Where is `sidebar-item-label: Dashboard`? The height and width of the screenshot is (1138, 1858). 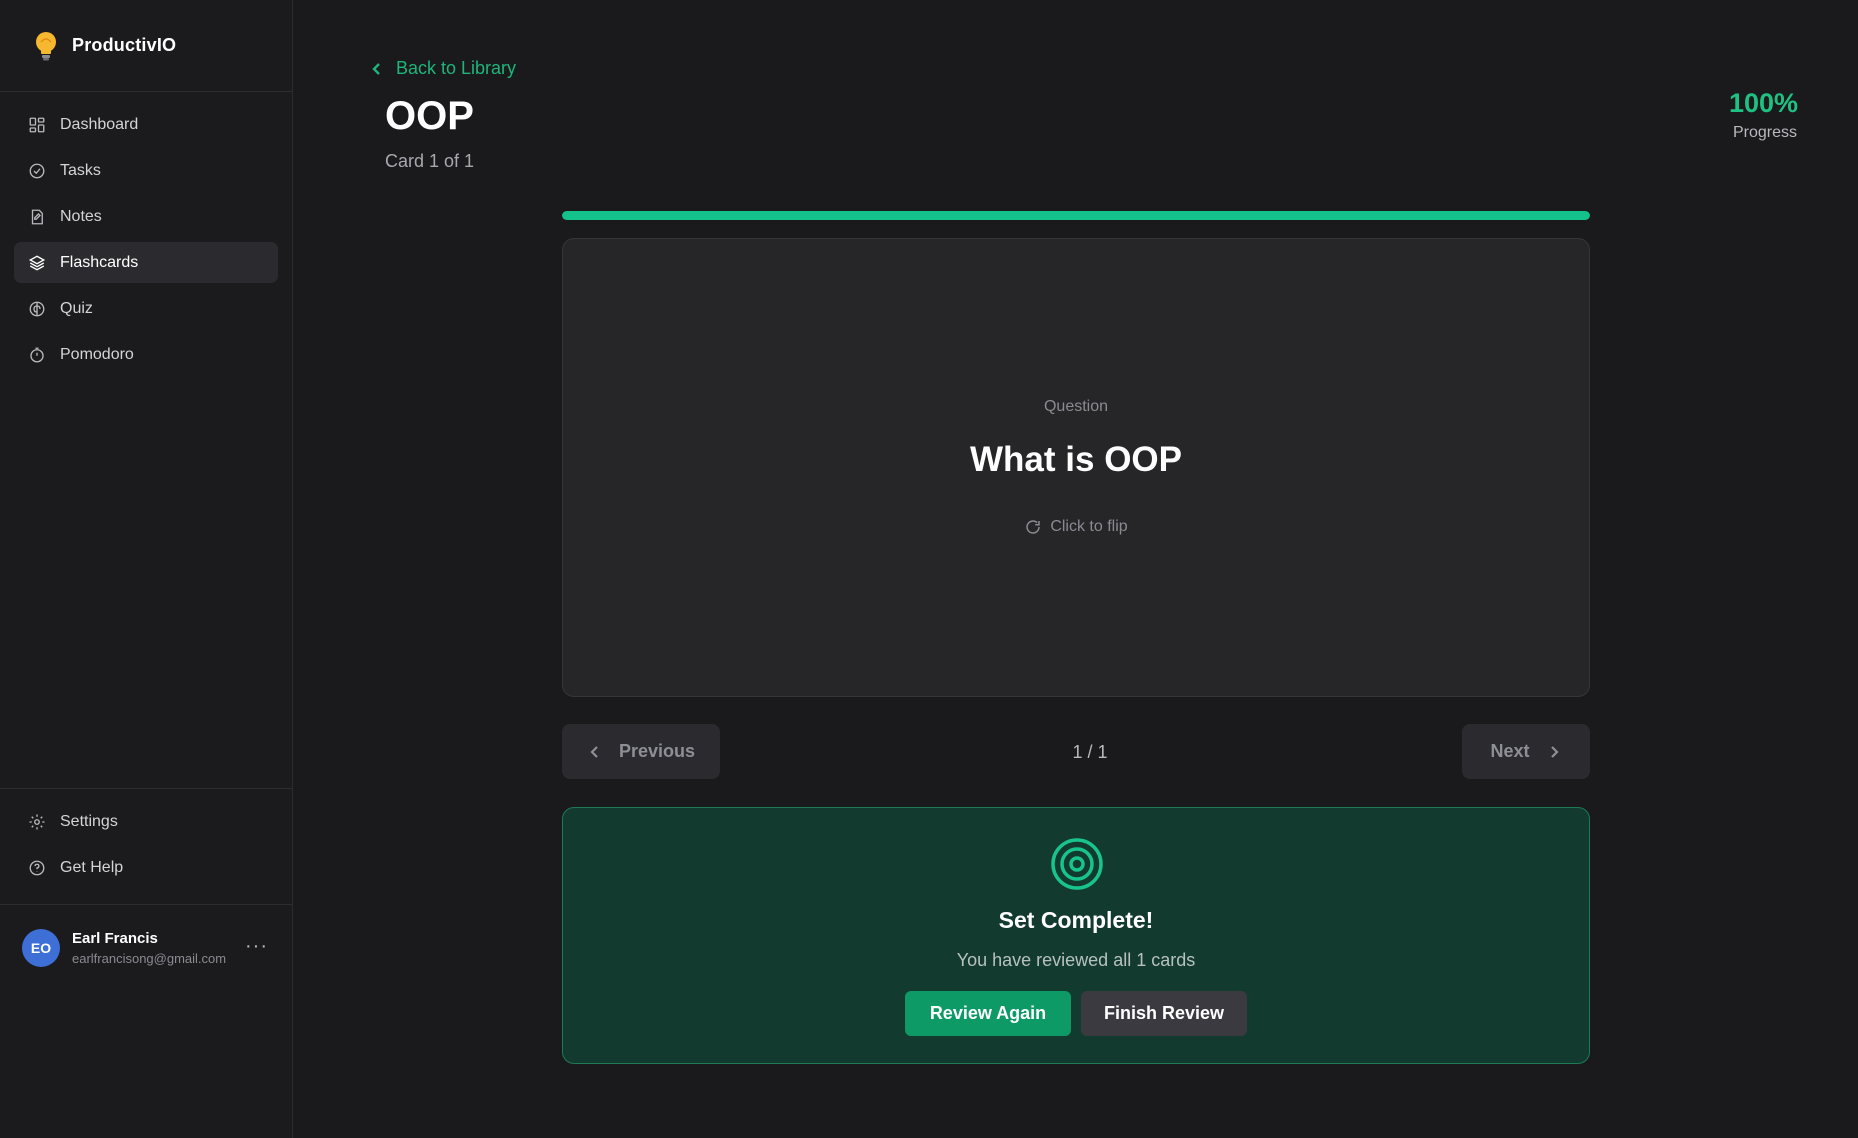
sidebar-item-label: Dashboard is located at coordinates (99, 124).